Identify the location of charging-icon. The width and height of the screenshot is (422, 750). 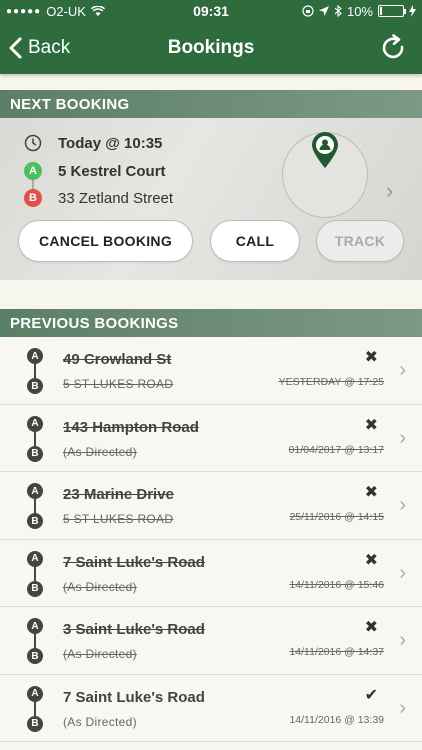
(412, 11).